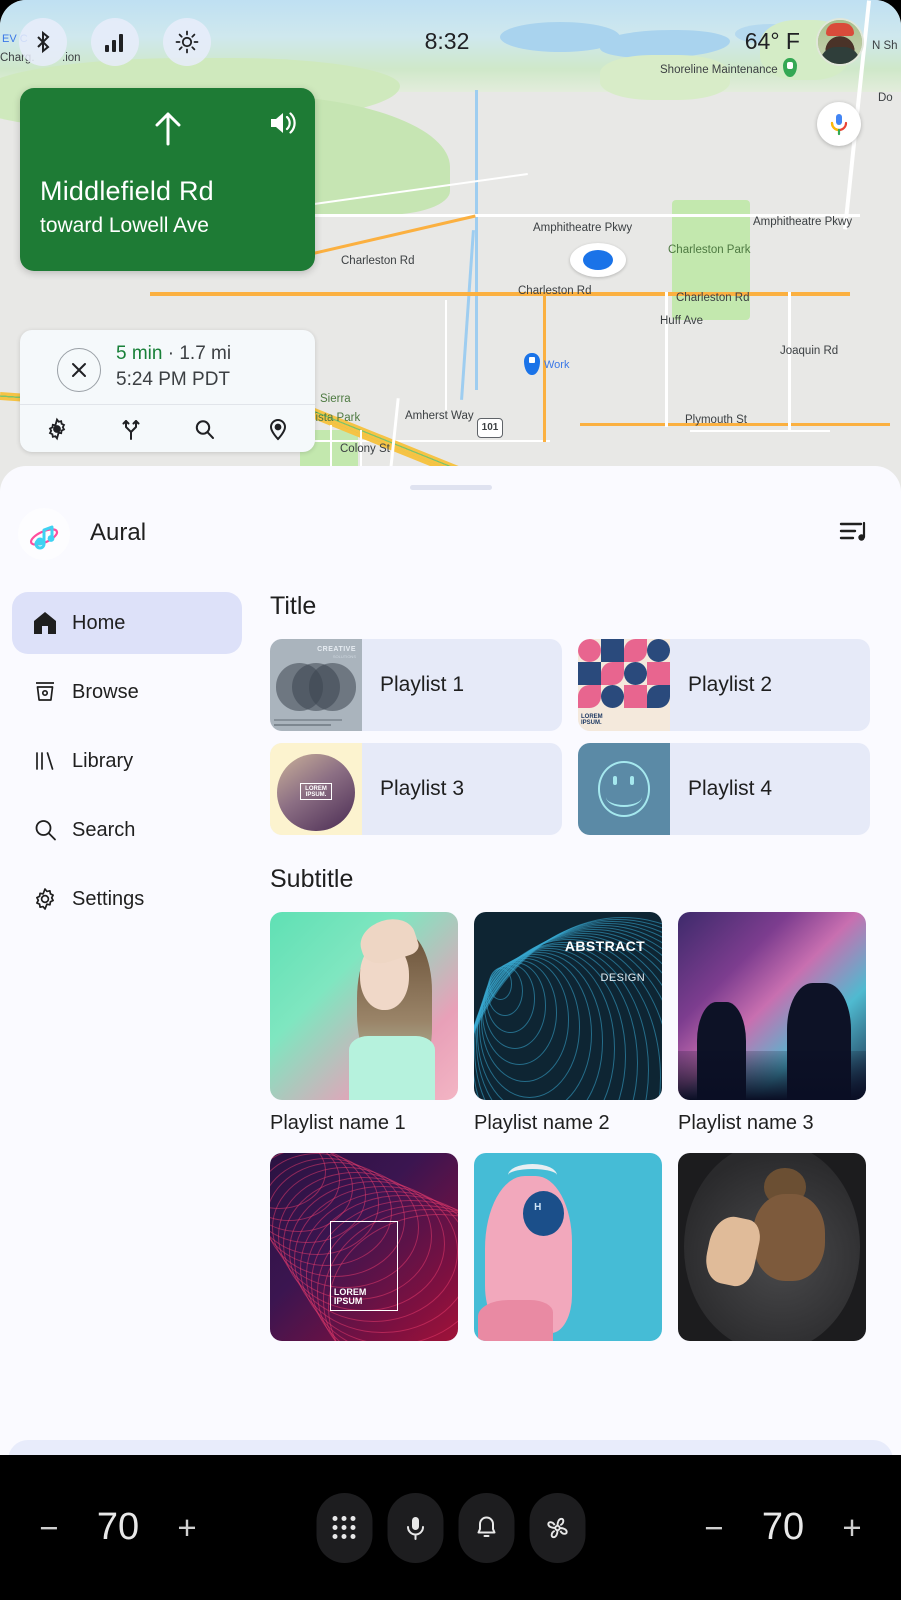 The width and height of the screenshot is (901, 1600). What do you see at coordinates (124, 225) in the screenshot?
I see `nav-toward-text: toward Lowell Ave` at bounding box center [124, 225].